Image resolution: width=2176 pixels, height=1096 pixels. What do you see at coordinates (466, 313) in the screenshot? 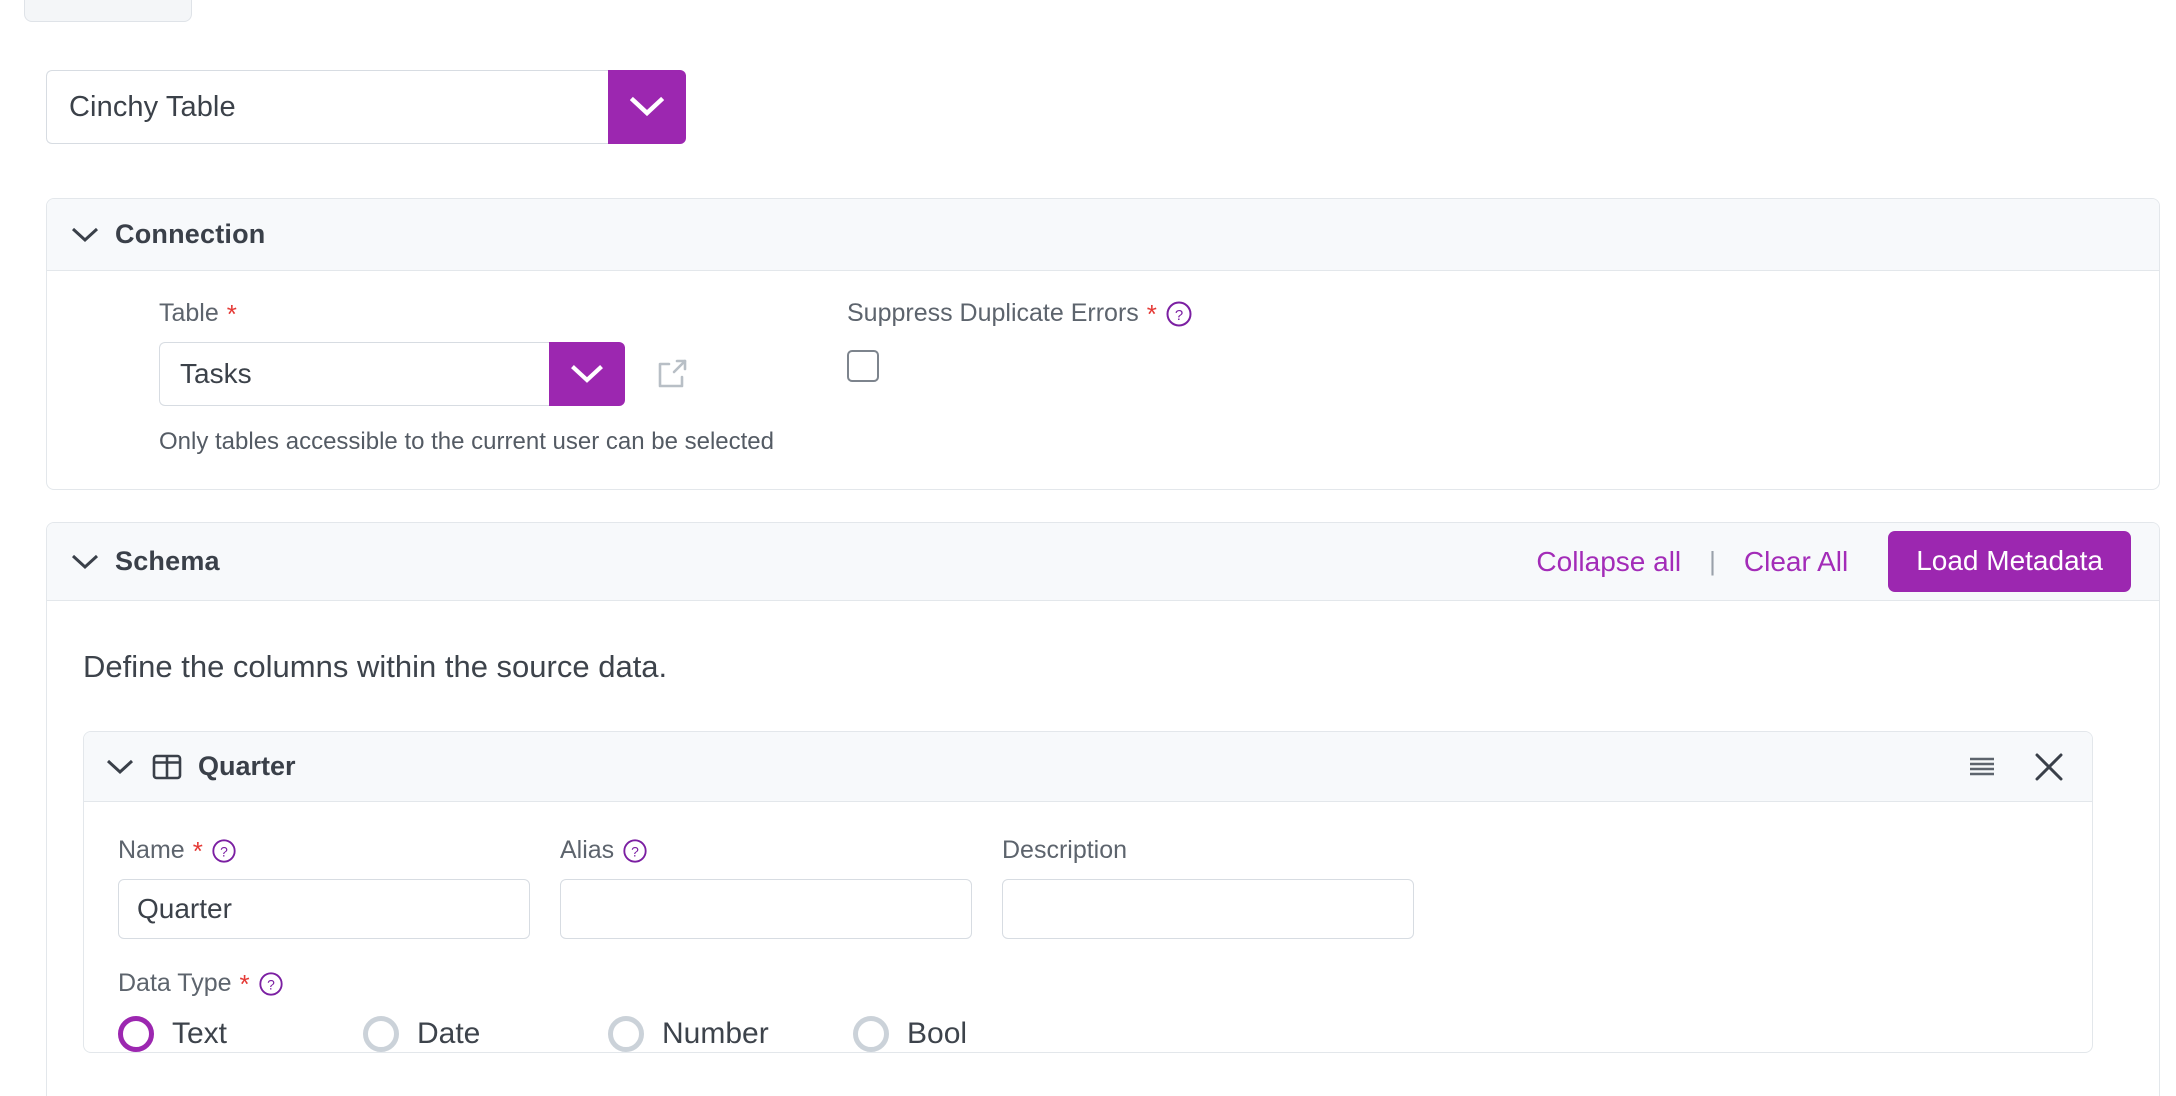
I see `table-label-row: Table *` at bounding box center [466, 313].